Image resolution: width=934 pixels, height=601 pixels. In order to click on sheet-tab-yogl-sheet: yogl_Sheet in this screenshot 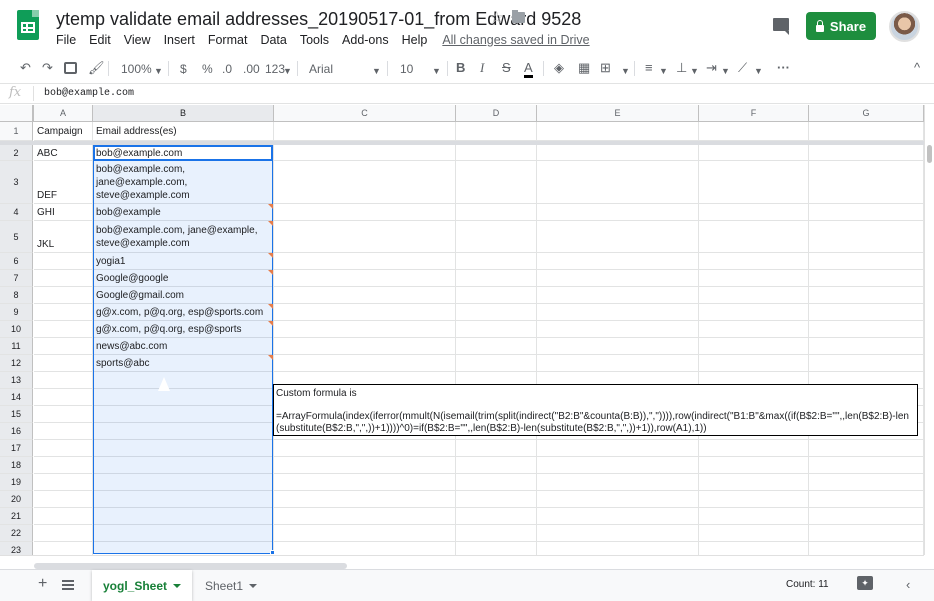, I will do `click(142, 585)`.